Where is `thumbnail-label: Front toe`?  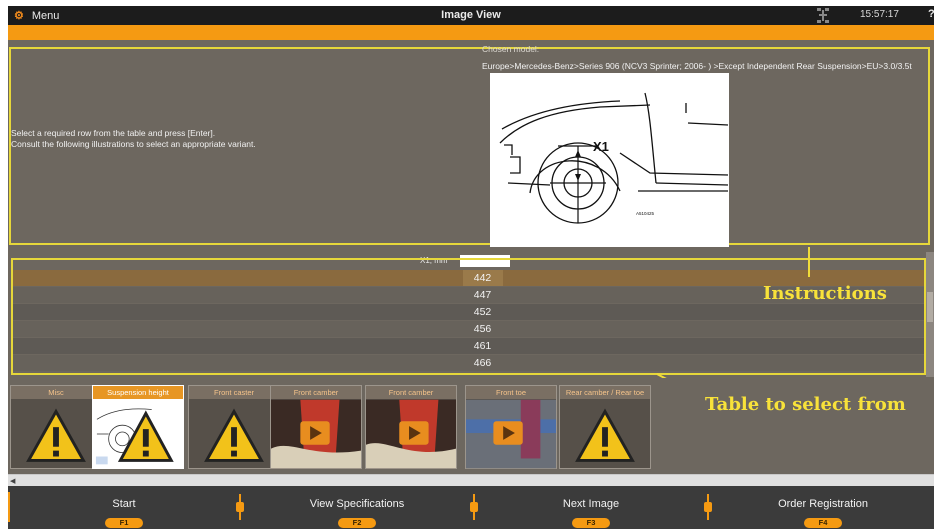
thumbnail-label: Front toe is located at coordinates (511, 392).